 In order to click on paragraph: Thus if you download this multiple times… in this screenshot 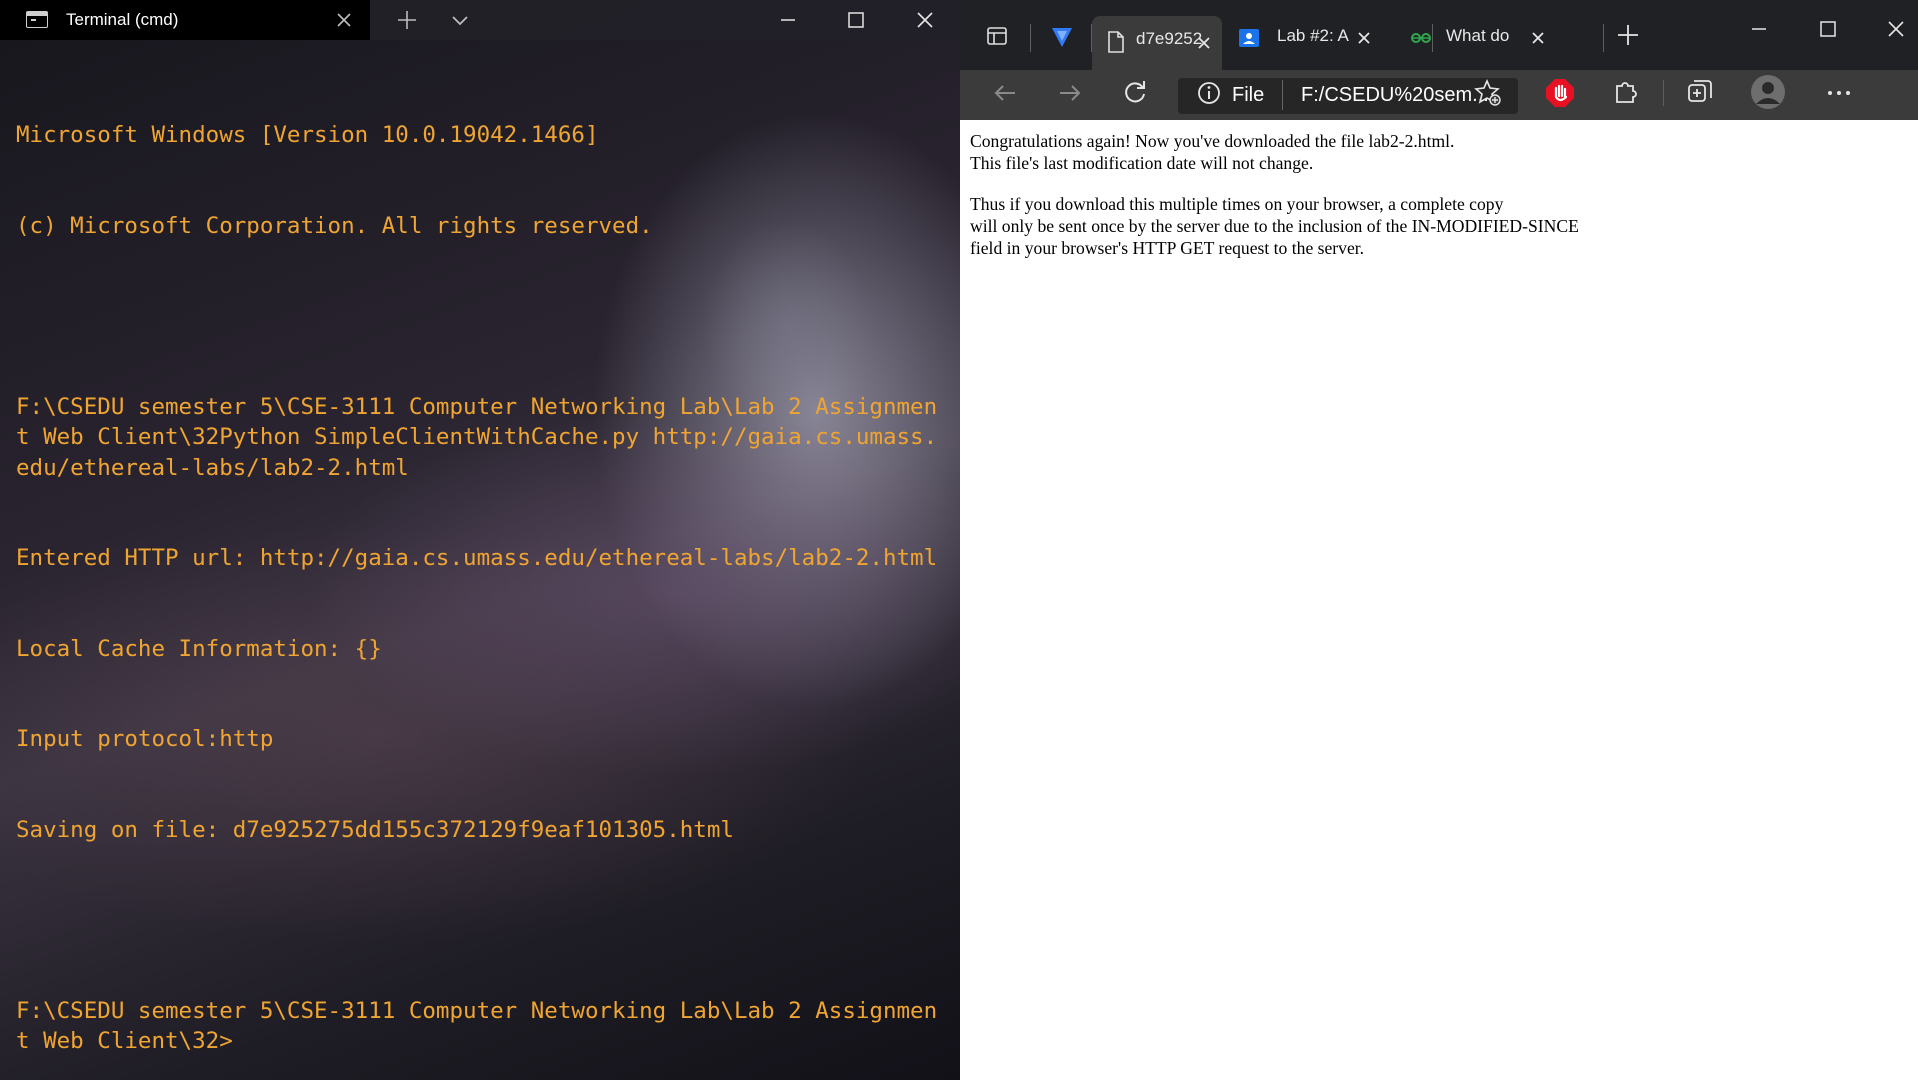, I will do `click(1435, 226)`.